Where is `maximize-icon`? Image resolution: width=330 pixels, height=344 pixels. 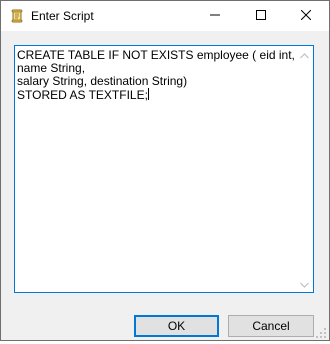 maximize-icon is located at coordinates (261, 16).